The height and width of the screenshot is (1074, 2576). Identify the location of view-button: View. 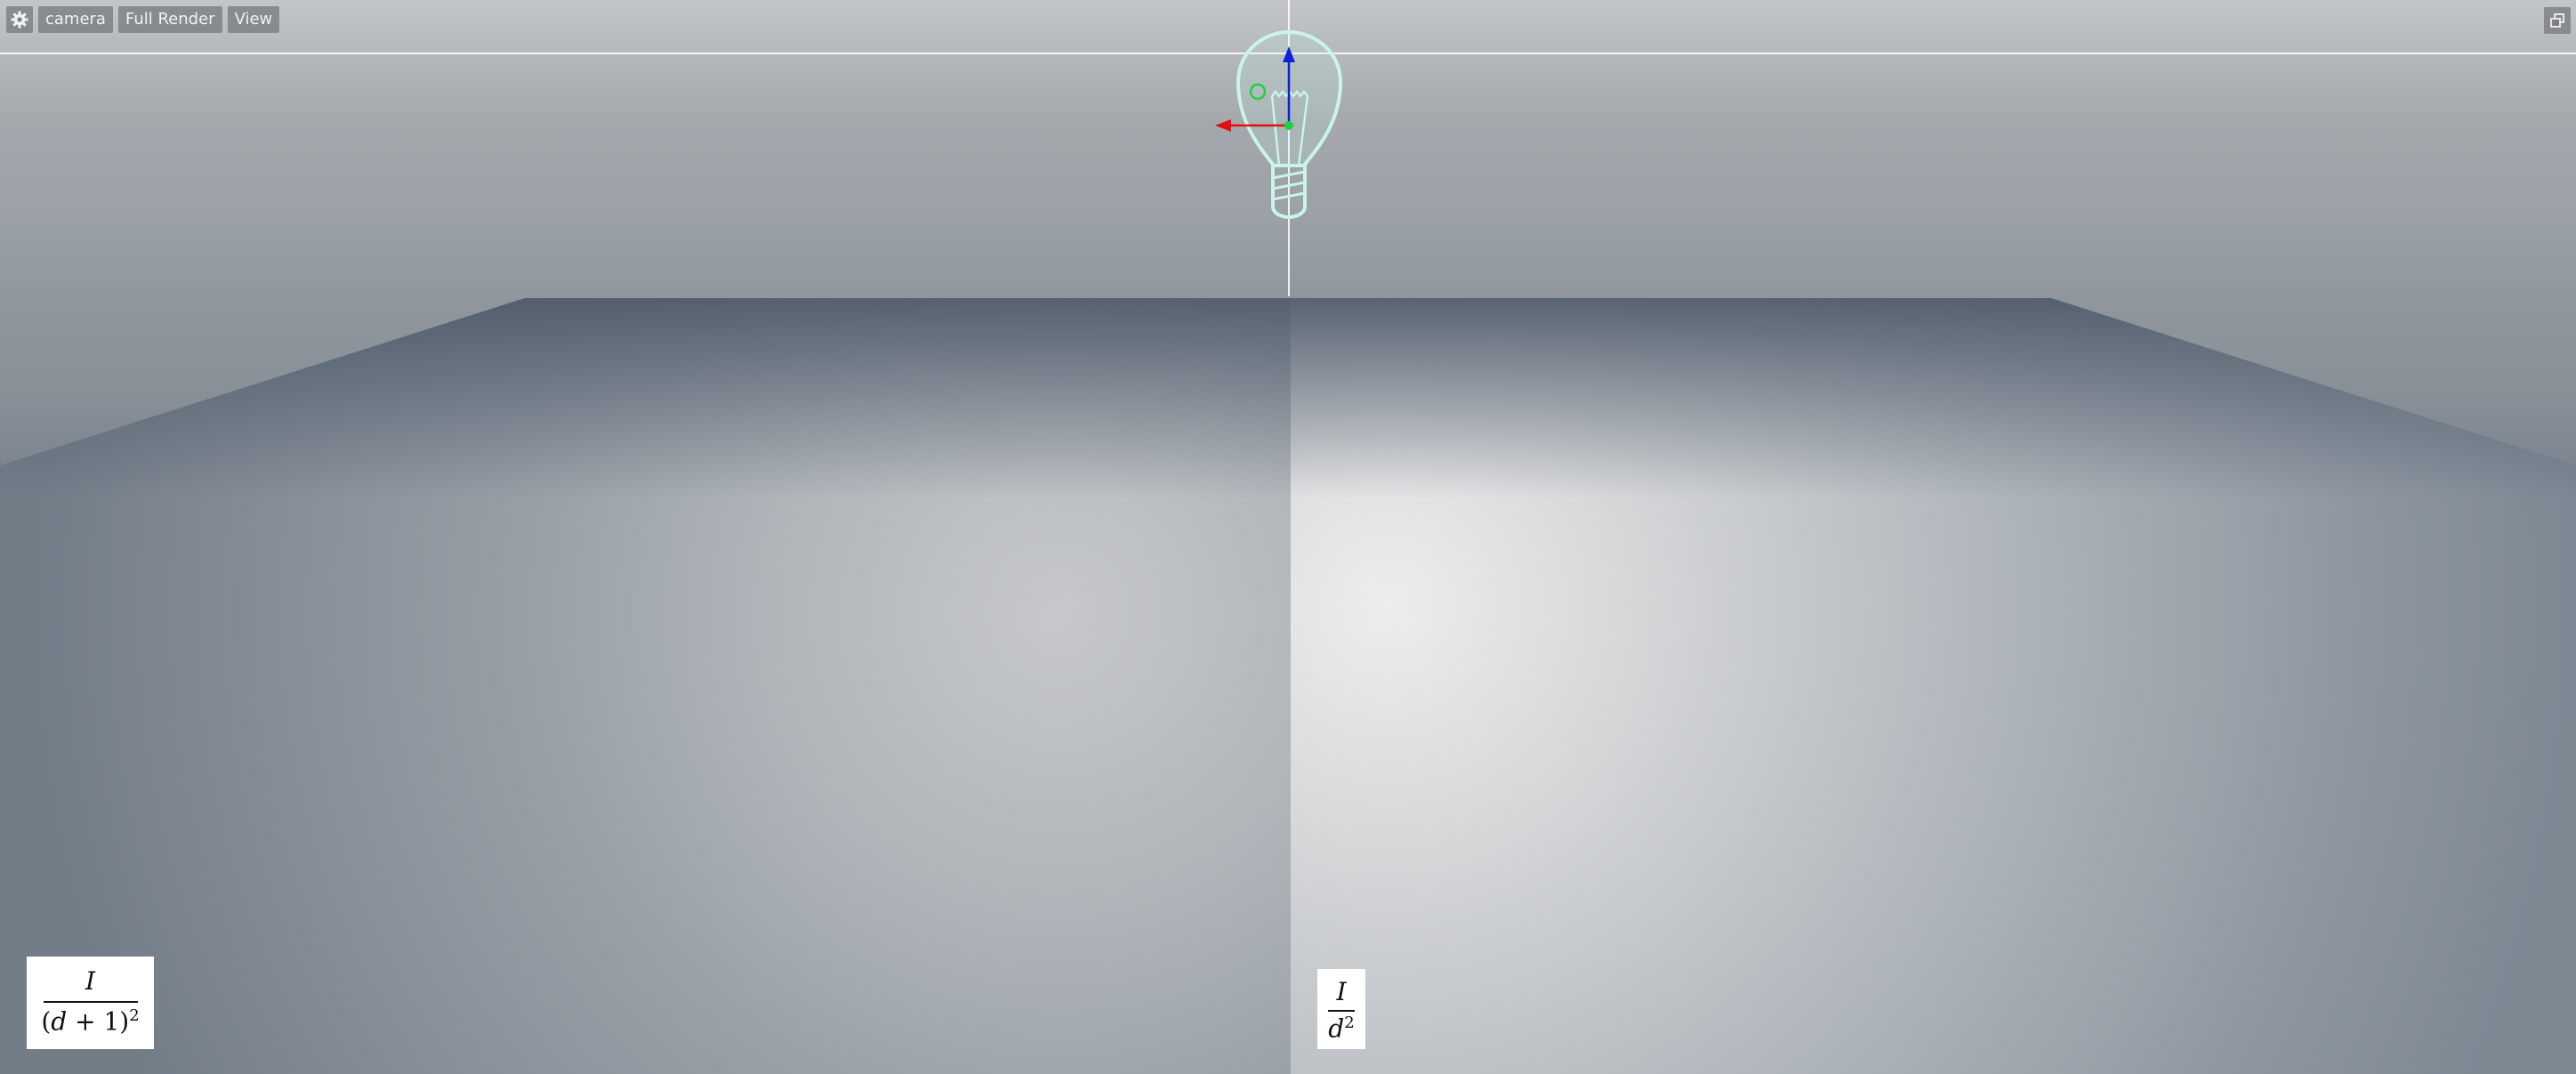
(253, 19).